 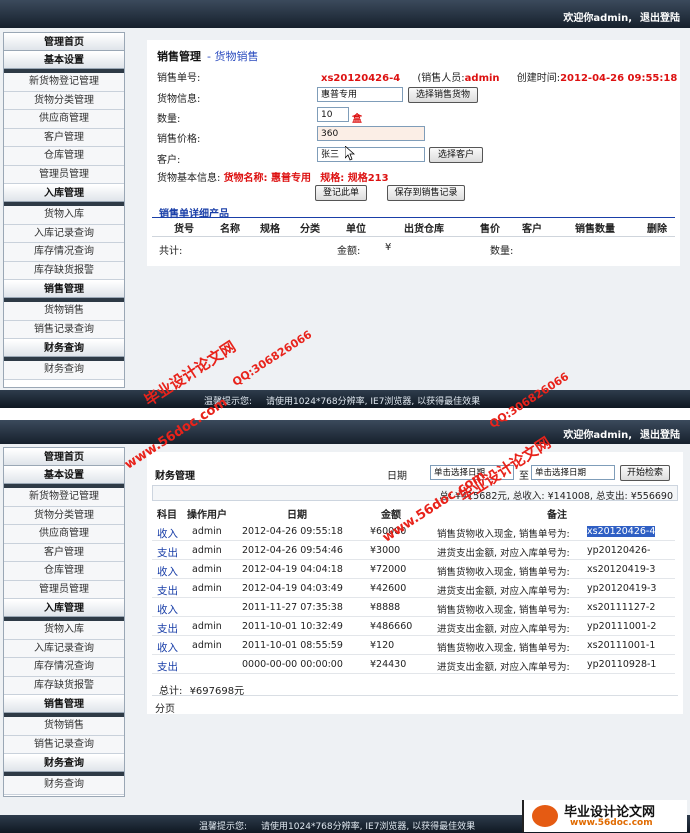 What do you see at coordinates (64, 648) in the screenshot?
I see `sidebar-item-stockin-records-2: 入库记录查询` at bounding box center [64, 648].